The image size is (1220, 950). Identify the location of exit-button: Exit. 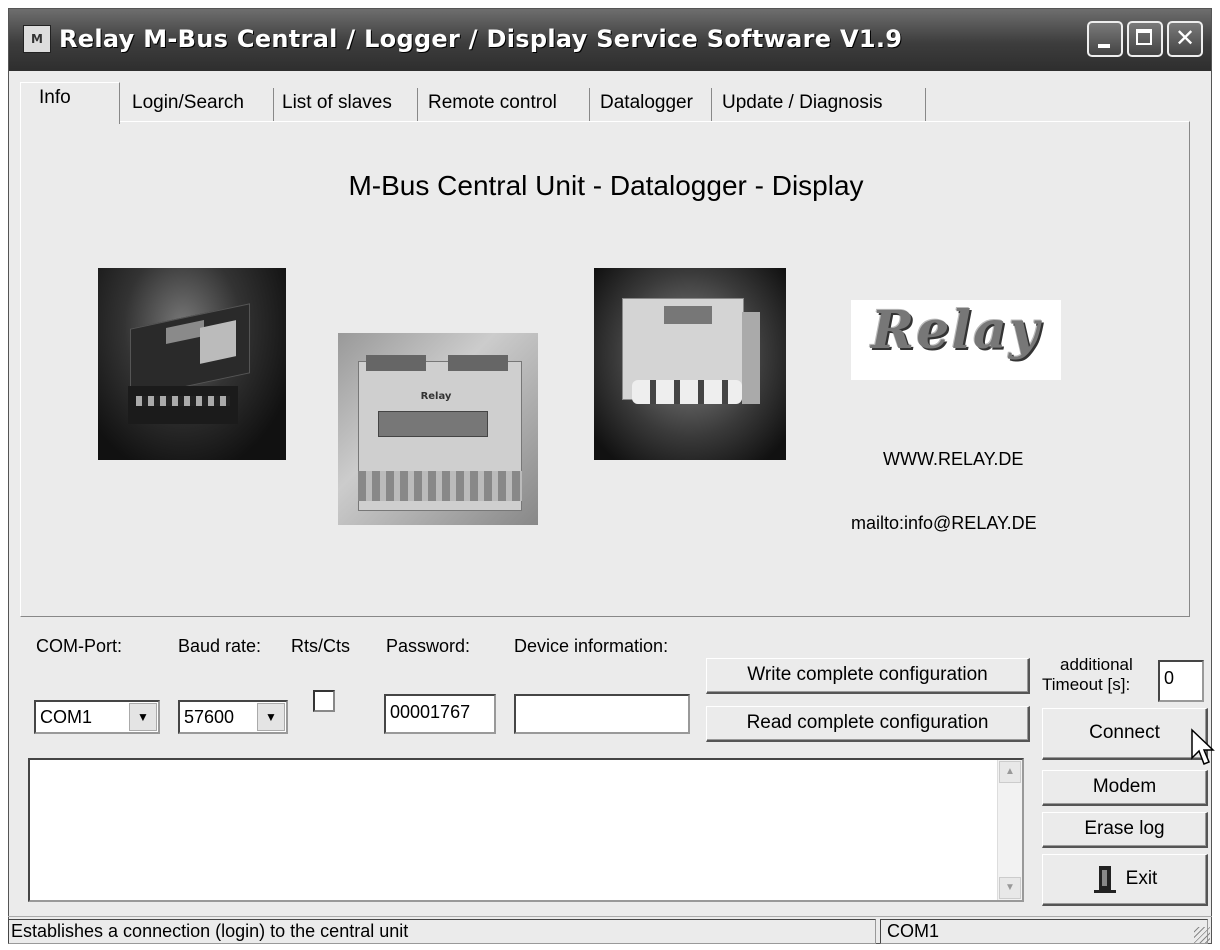
(1125, 880).